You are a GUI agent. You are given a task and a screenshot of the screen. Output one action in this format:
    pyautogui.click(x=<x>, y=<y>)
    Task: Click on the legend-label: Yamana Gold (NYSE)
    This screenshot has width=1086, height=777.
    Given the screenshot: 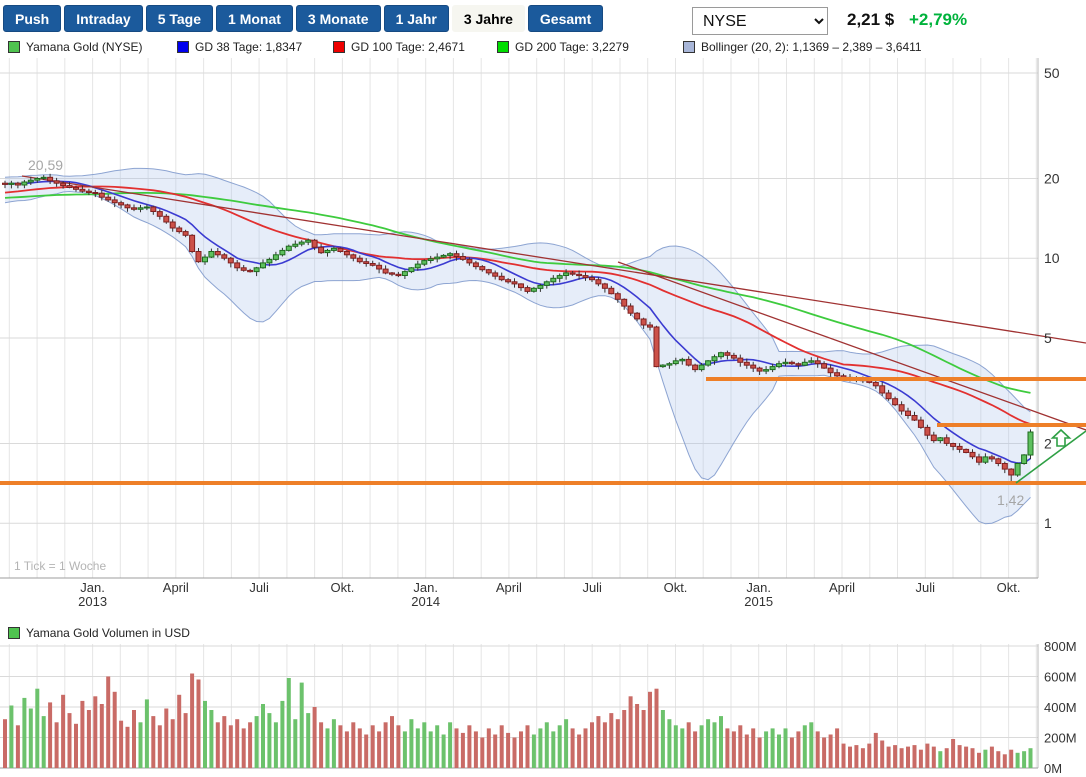 What is the action you would take?
    pyautogui.click(x=84, y=47)
    